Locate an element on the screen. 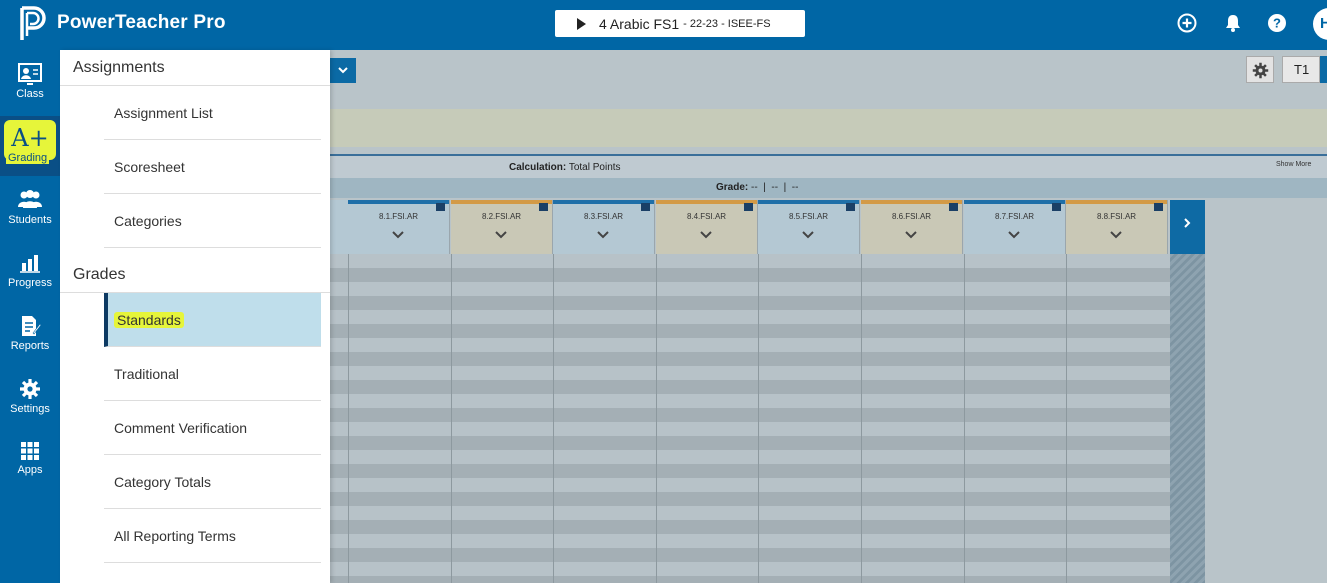 The width and height of the screenshot is (1327, 583). menu-item-categories: Categories is located at coordinates (212, 221).